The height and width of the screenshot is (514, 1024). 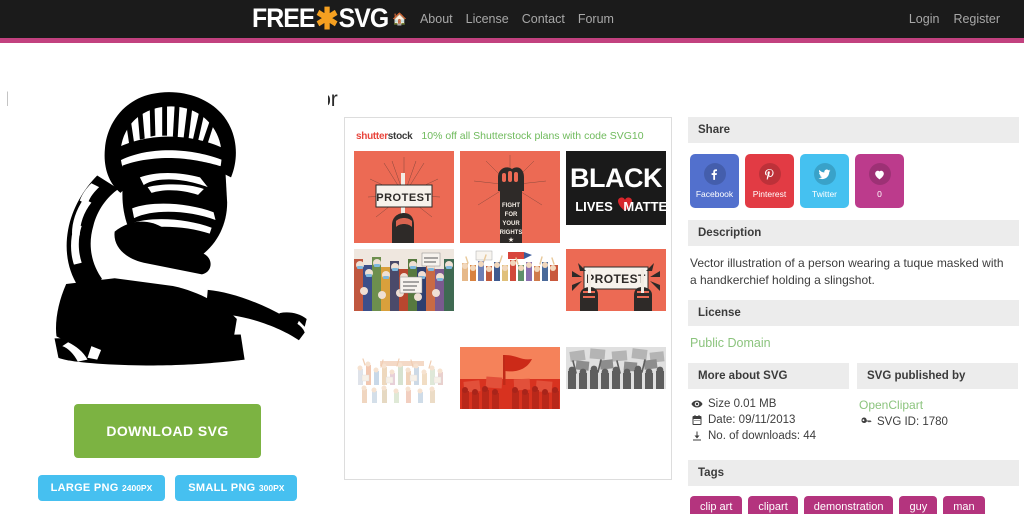 I want to click on ad-thumb-masked-crowd-photo, so click(x=404, y=296).